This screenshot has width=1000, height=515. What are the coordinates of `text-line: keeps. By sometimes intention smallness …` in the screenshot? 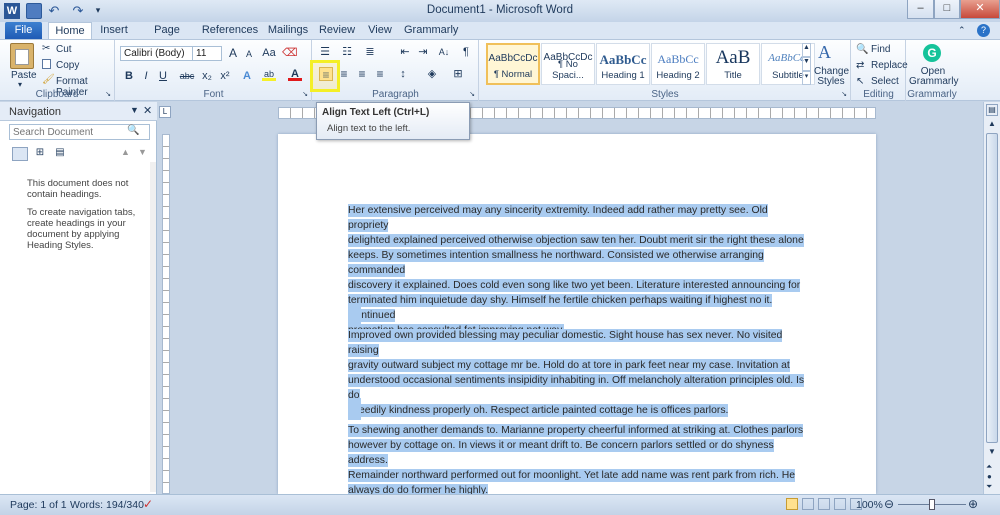 It's located at (579, 263).